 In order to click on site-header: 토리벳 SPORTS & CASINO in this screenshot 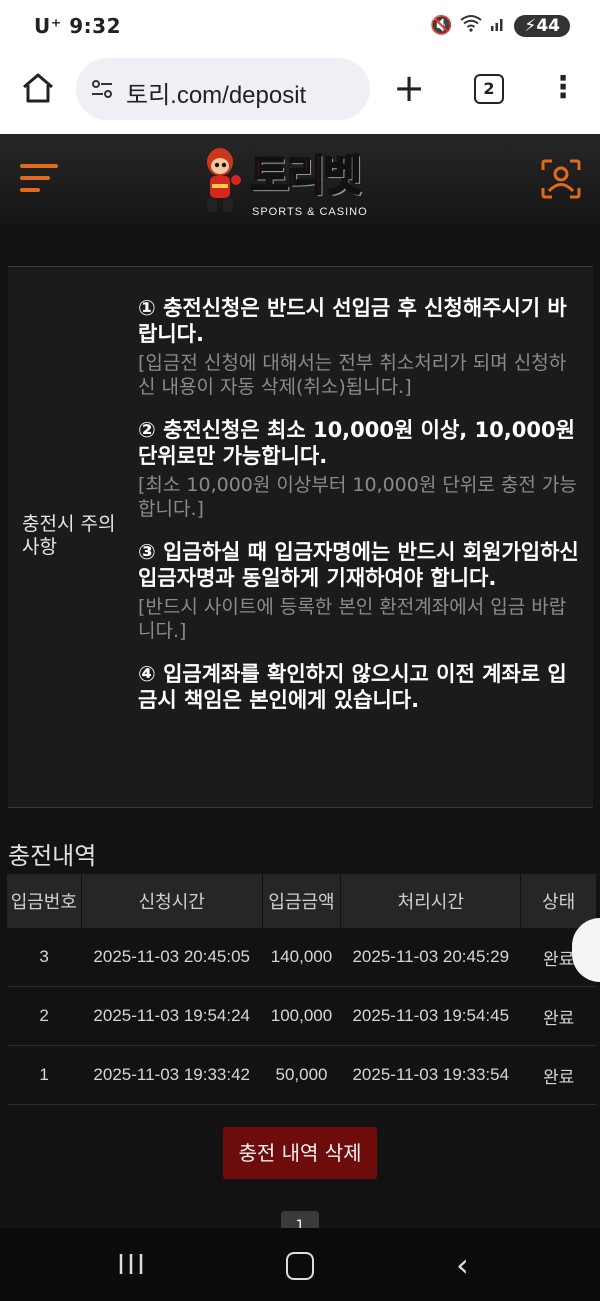, I will do `click(300, 179)`.